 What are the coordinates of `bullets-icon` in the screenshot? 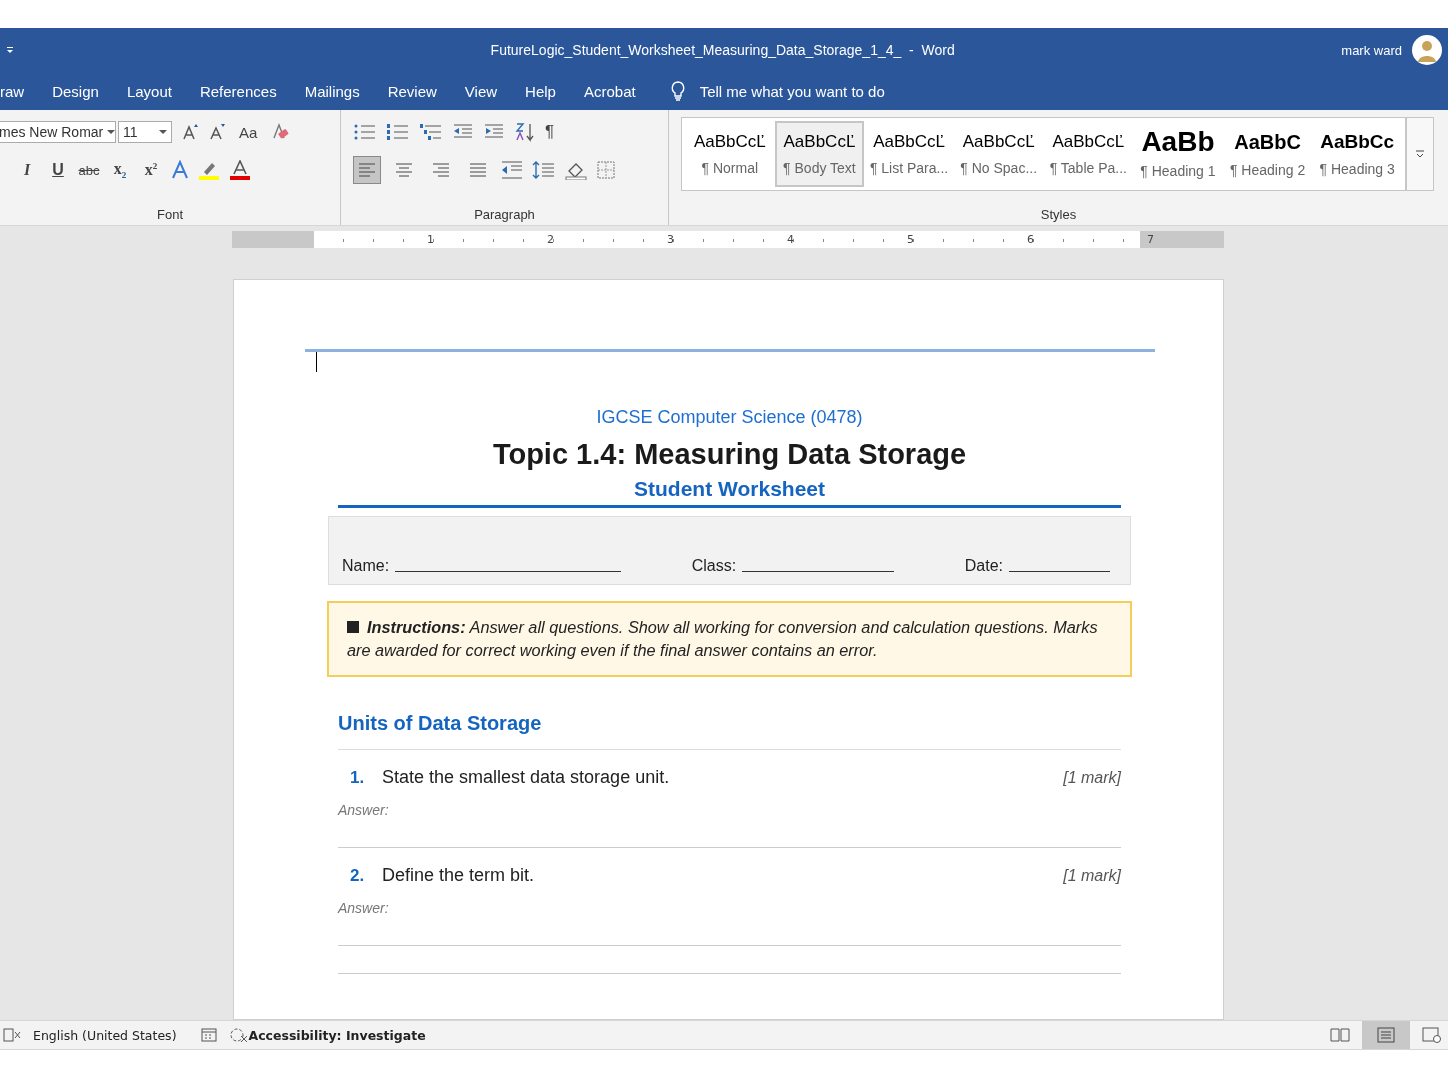 It's located at (365, 132).